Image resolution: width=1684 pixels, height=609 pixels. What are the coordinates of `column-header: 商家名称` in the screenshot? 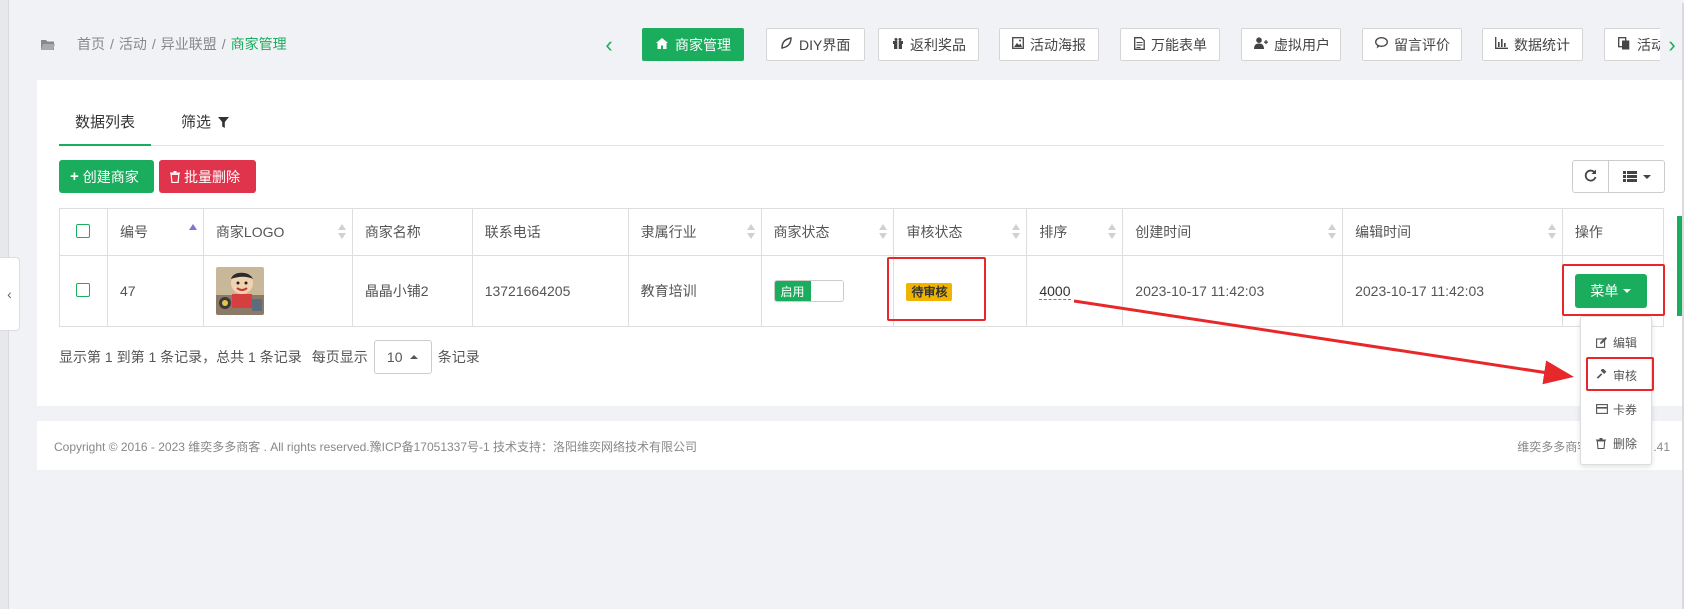 It's located at (392, 232).